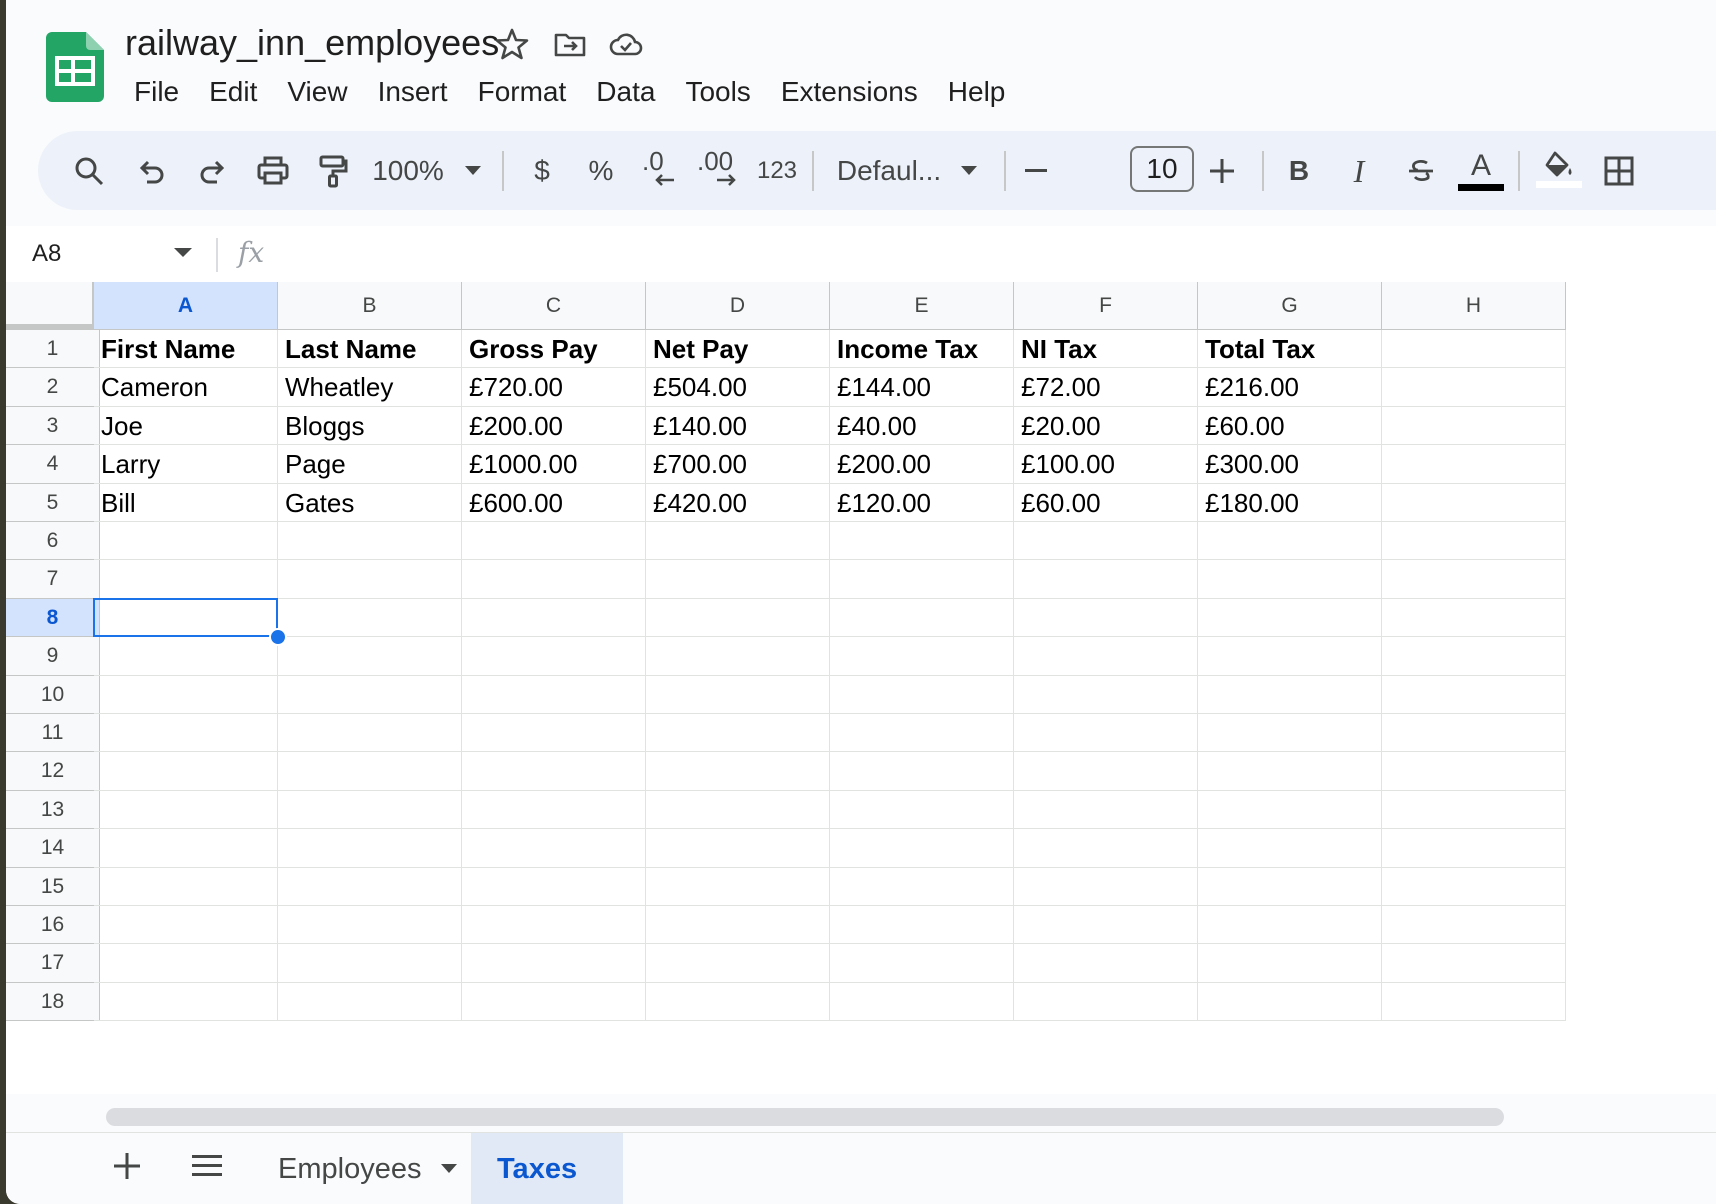 This screenshot has height=1204, width=1716. I want to click on cell-a18, so click(186, 1002).